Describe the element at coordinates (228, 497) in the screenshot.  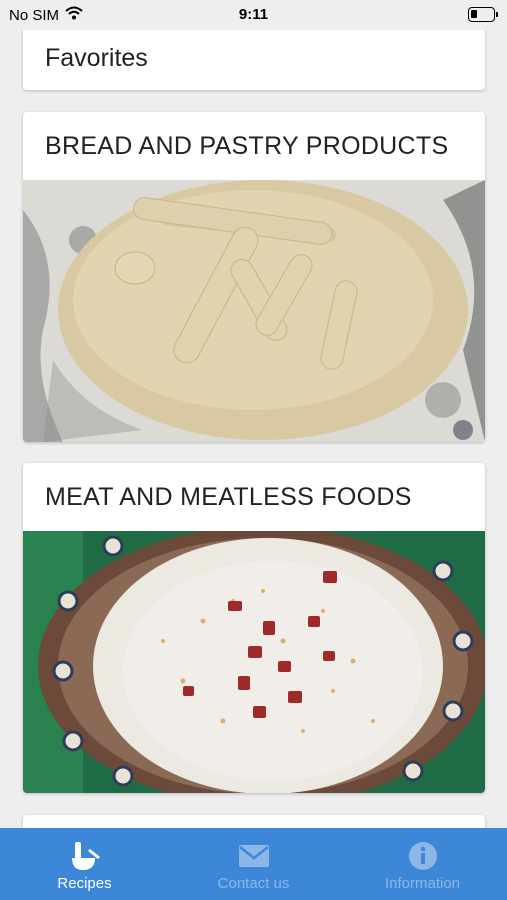
I see `category-title: MEAT AND MEATLESS FOODS` at that location.